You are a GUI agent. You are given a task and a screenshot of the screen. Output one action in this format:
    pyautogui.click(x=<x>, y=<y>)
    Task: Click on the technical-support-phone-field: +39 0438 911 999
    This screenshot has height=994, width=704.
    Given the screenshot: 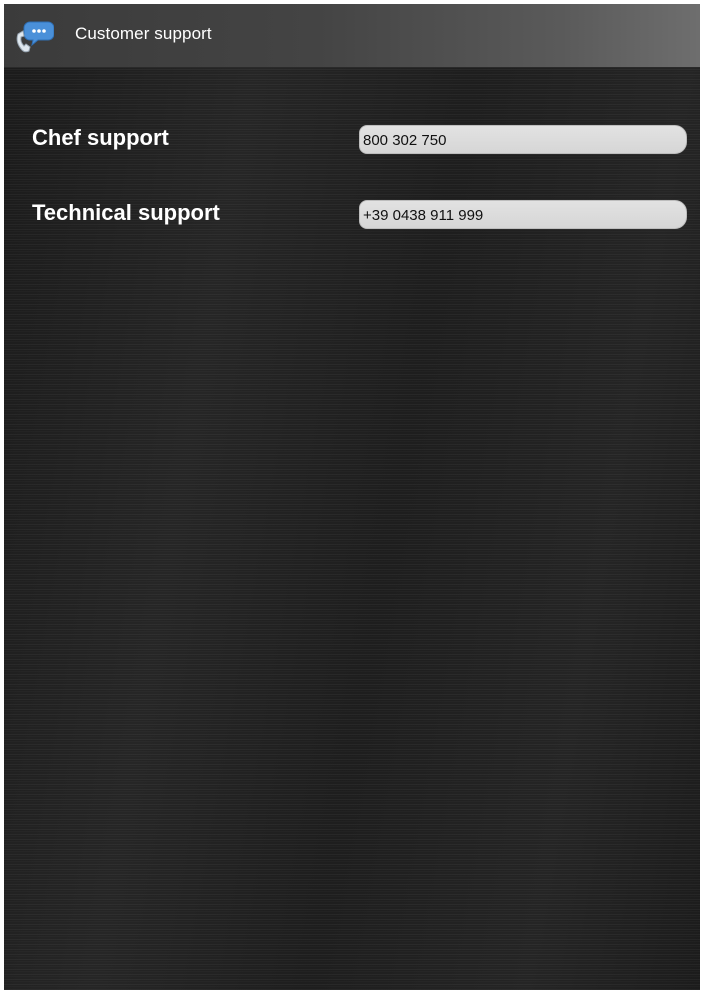 What is the action you would take?
    pyautogui.click(x=523, y=214)
    